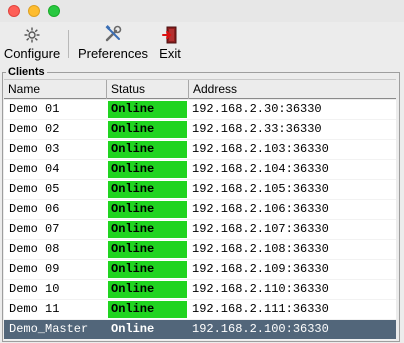 This screenshot has height=343, width=404. I want to click on client-address: 192.168.2.105:36330, so click(260, 189).